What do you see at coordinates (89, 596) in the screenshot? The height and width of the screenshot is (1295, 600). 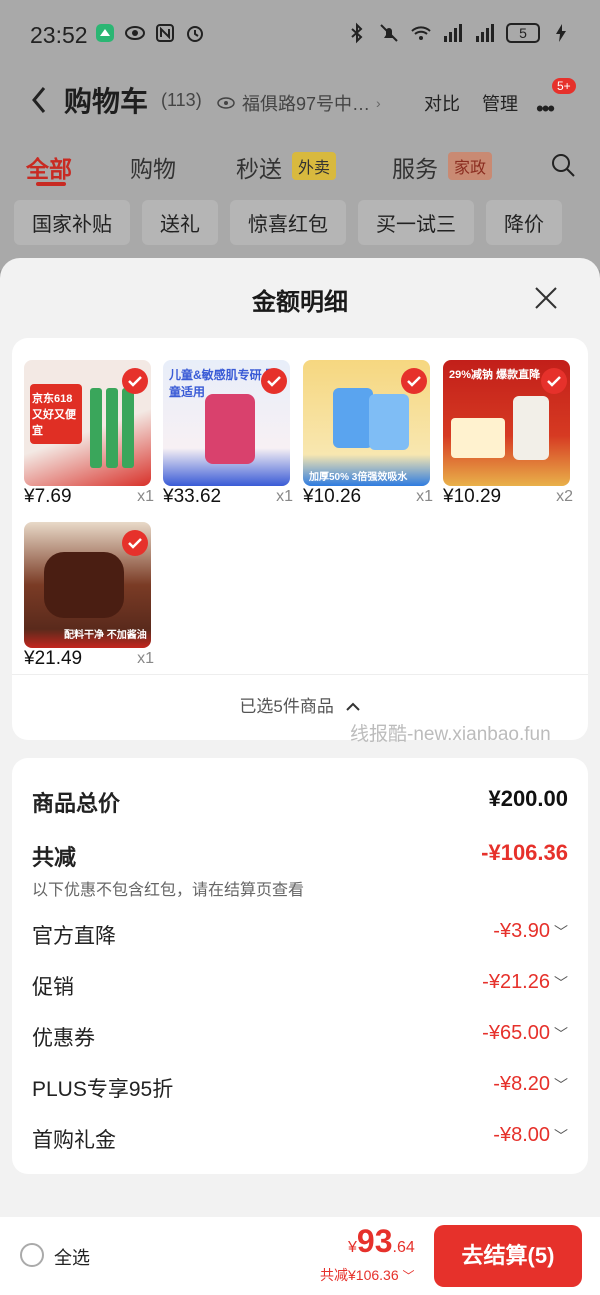 I see `product-item: 配料干净 不加酱油 ¥21.49 x1` at bounding box center [89, 596].